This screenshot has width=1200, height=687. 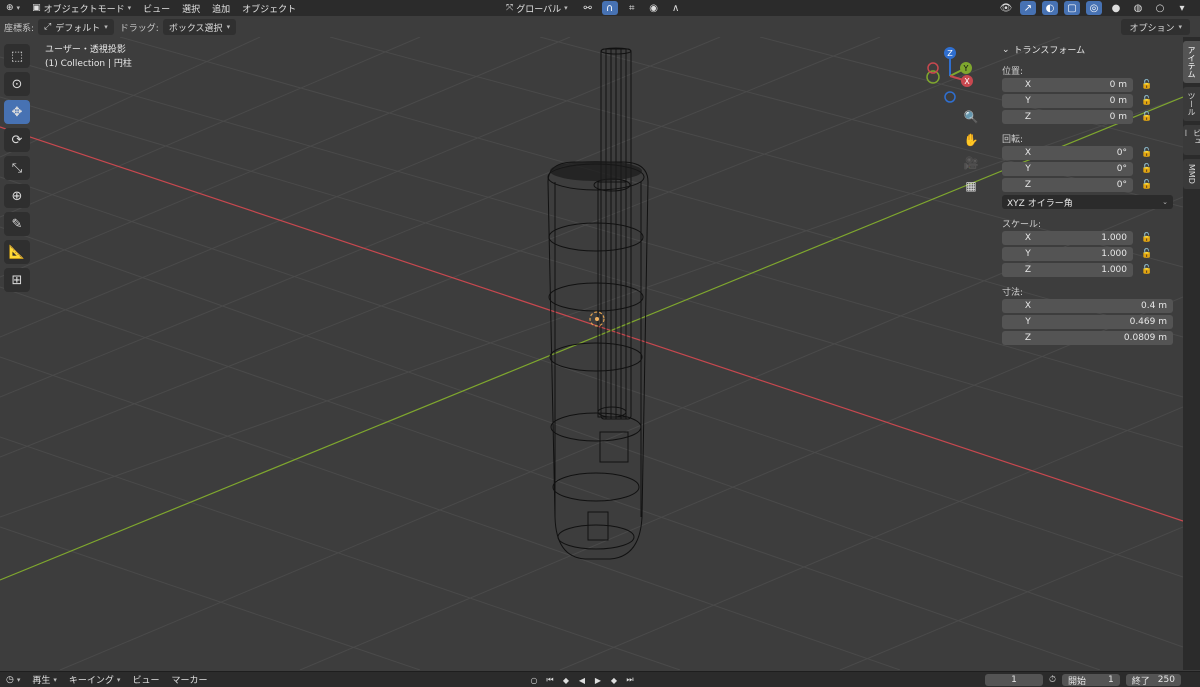 What do you see at coordinates (1138, 8) in the screenshot?
I see `shading-material-icon: ◍` at bounding box center [1138, 8].